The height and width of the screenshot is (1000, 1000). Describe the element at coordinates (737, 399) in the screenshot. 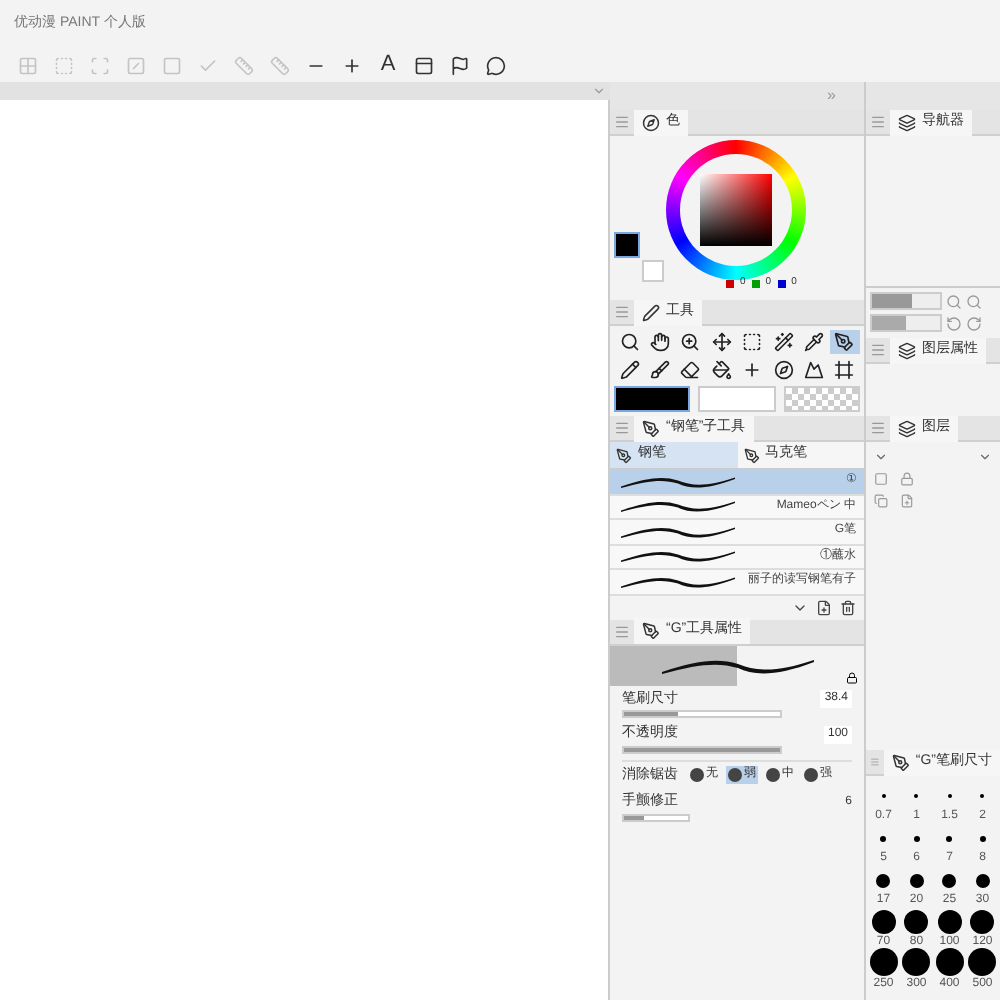

I see `sub-color-bar` at that location.